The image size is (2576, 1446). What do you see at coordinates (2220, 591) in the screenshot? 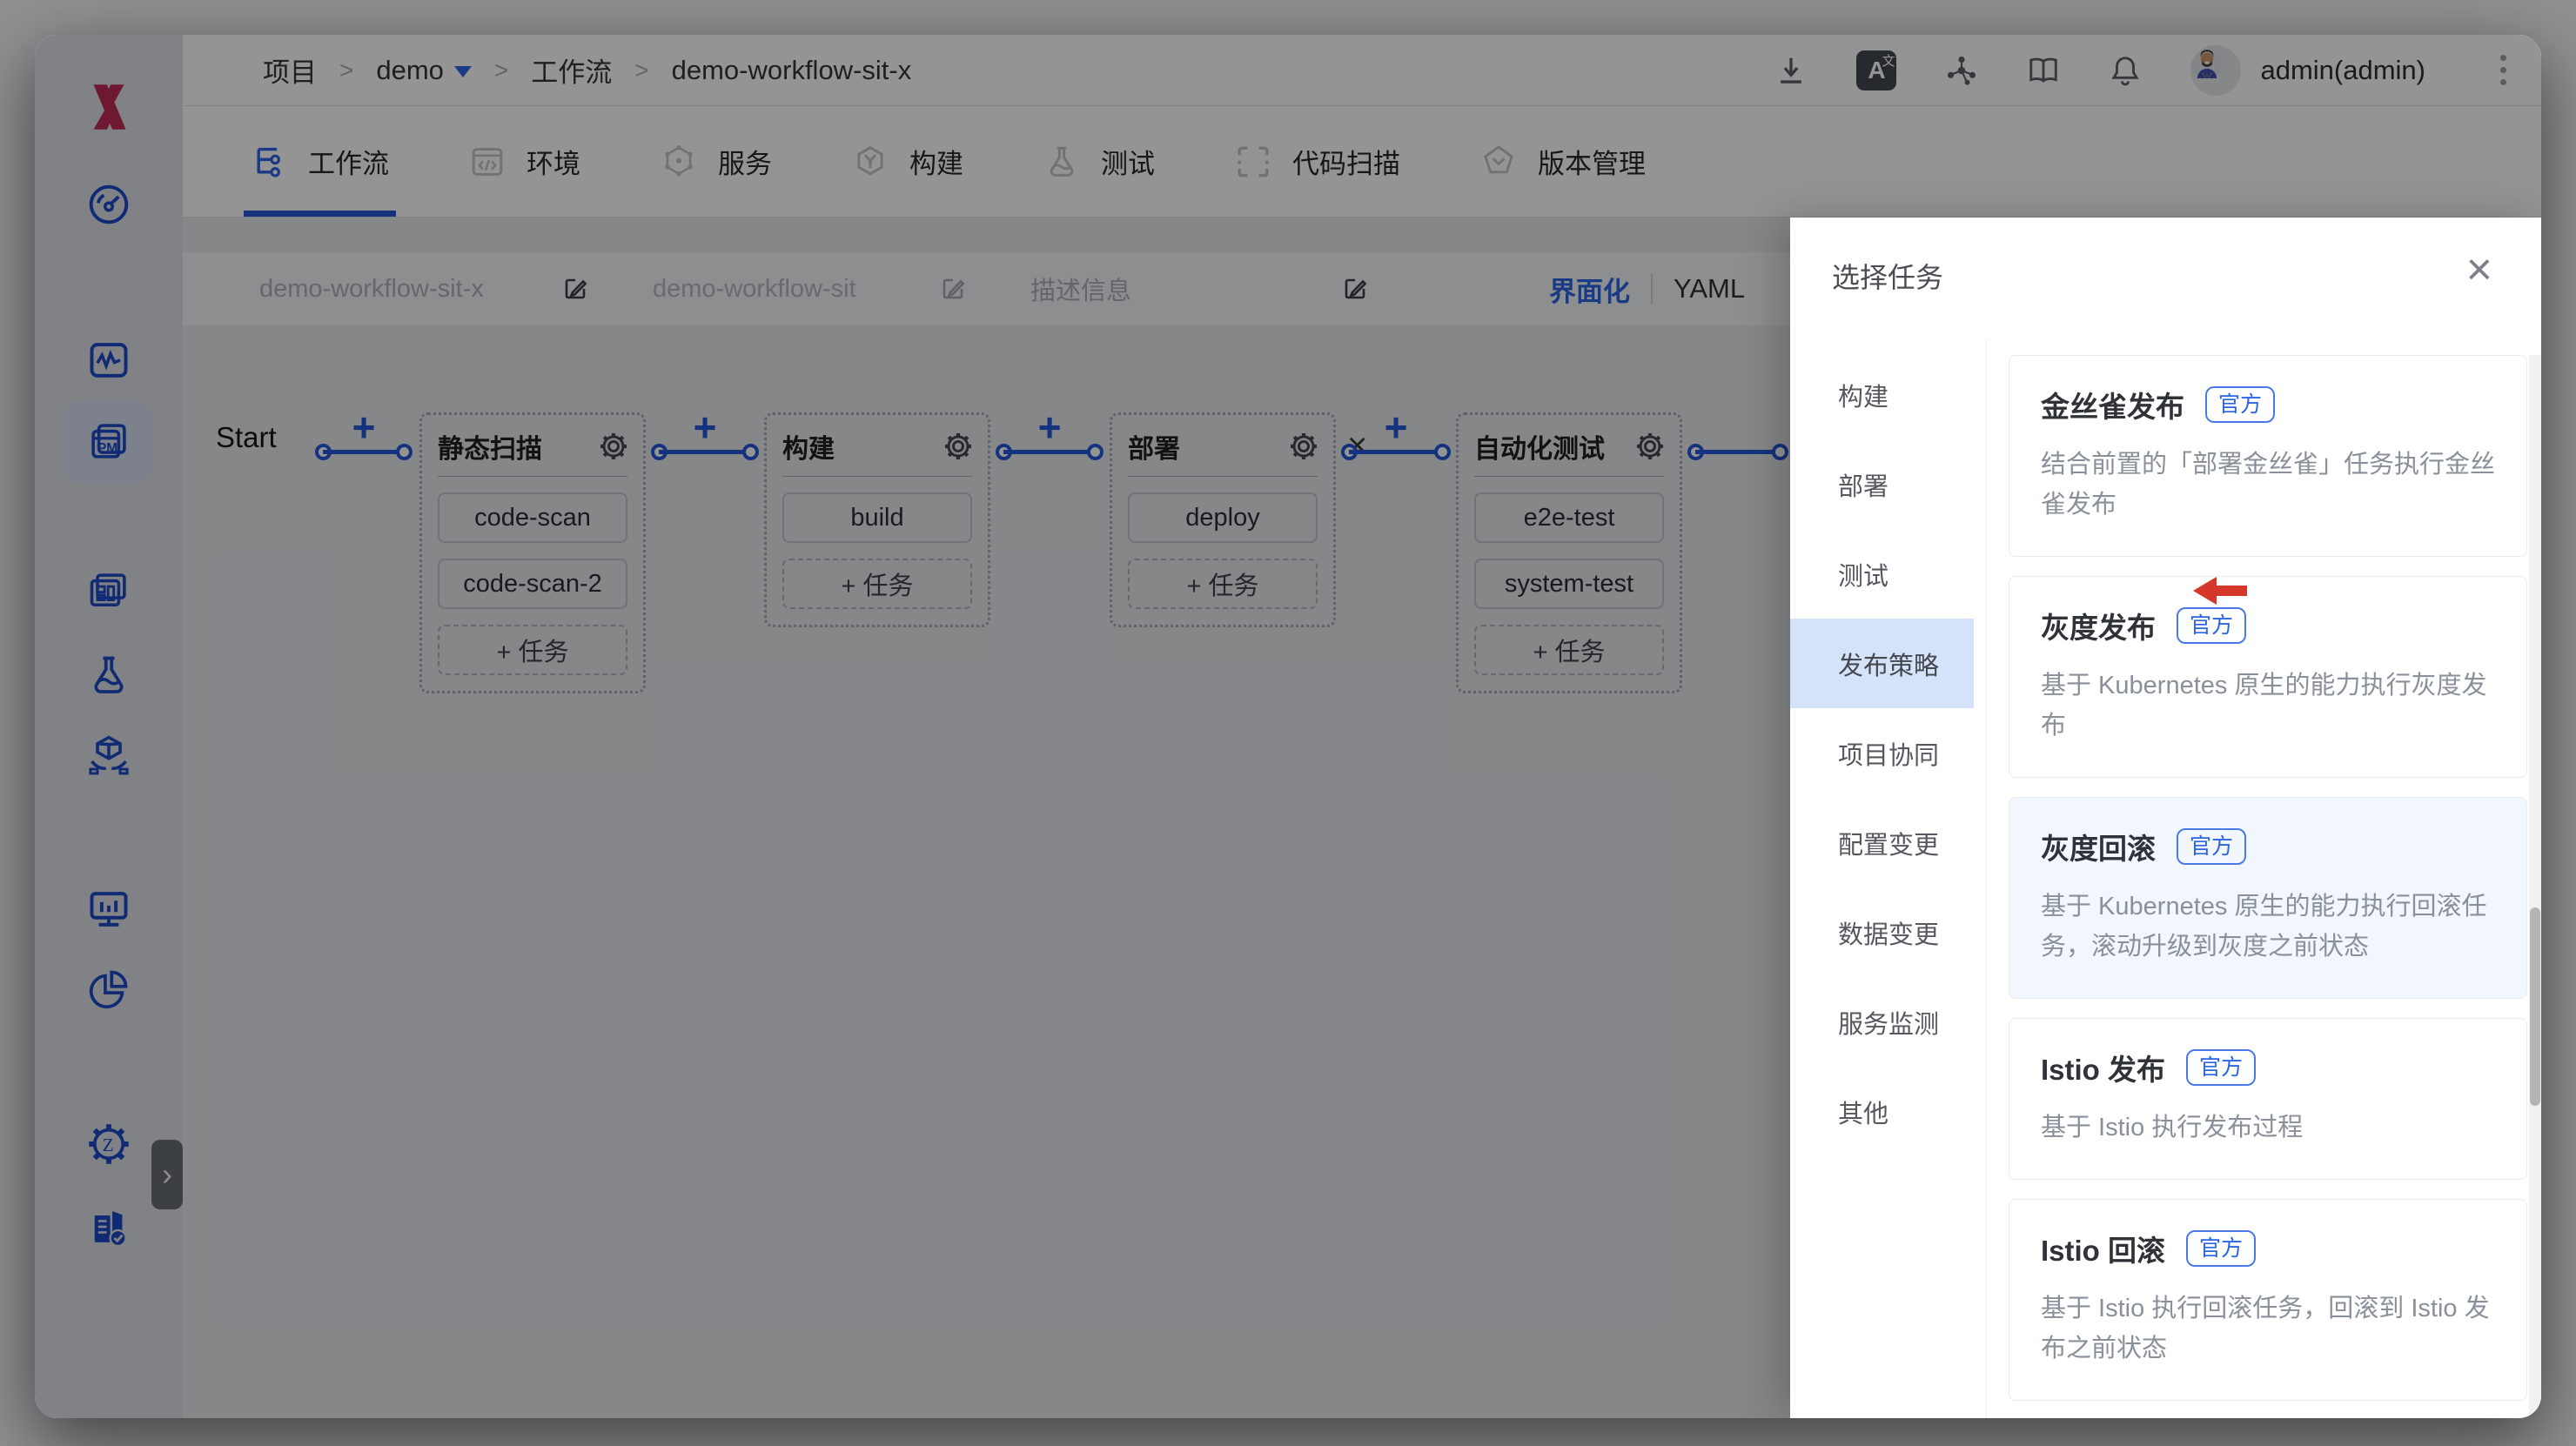
I see `annotation-arrow` at bounding box center [2220, 591].